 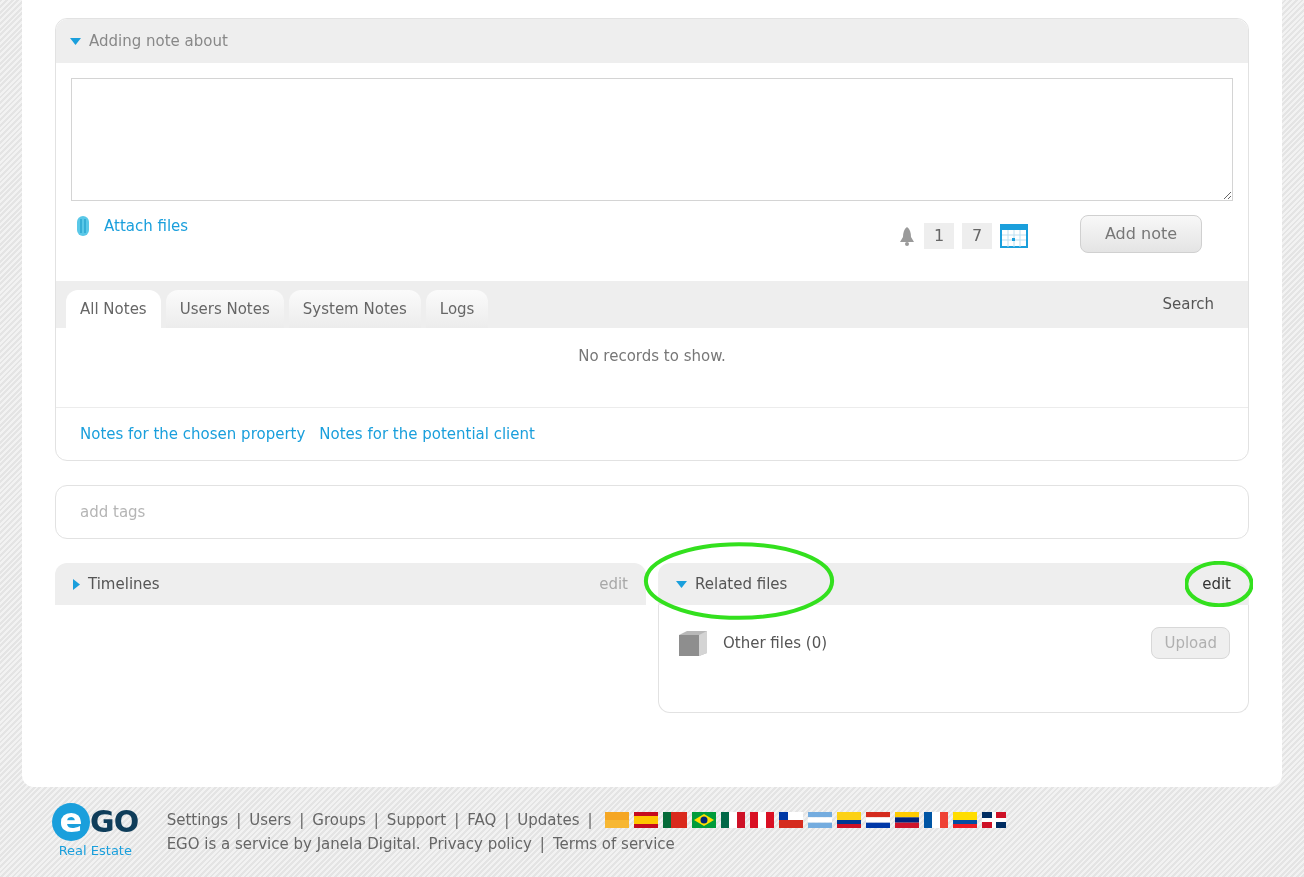 I want to click on footer-link: Settings, so click(x=197, y=819).